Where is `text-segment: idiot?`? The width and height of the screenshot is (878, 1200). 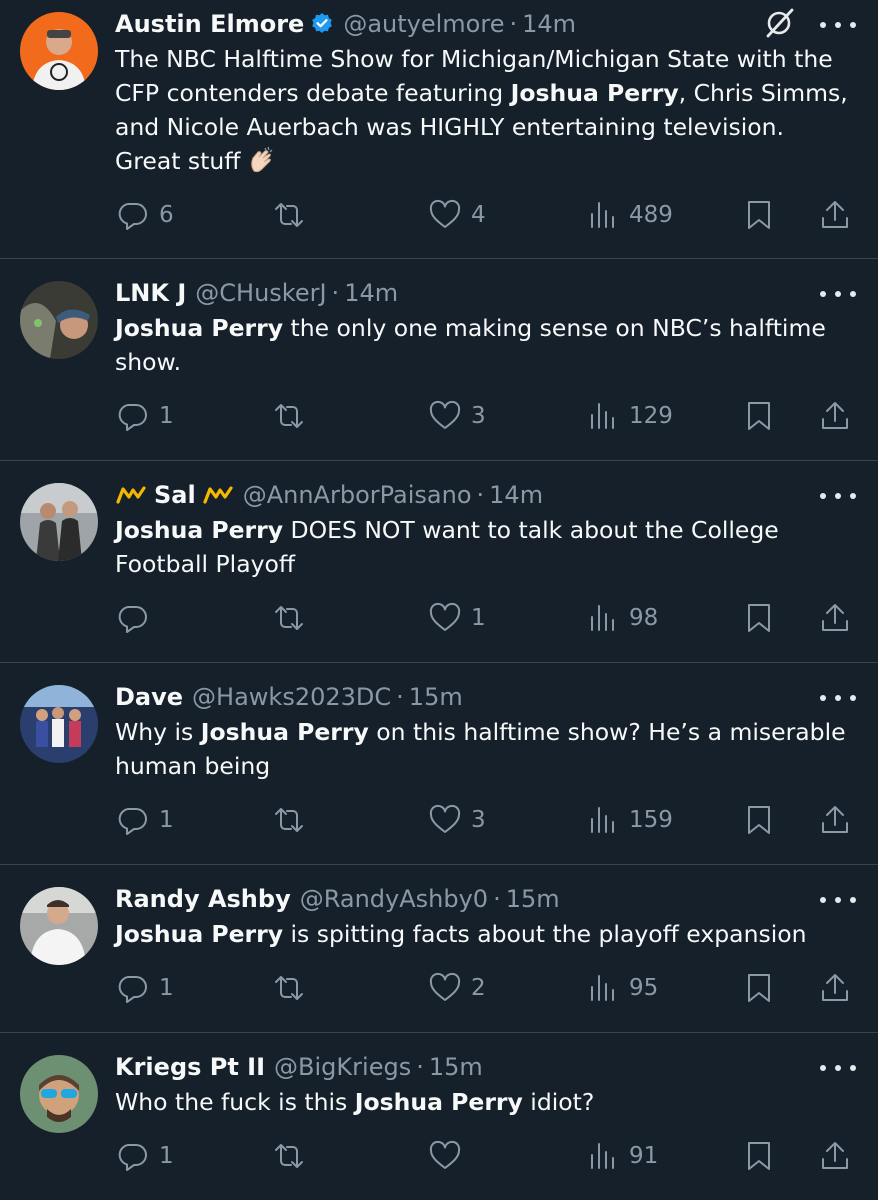
text-segment: idiot? is located at coordinates (558, 1102).